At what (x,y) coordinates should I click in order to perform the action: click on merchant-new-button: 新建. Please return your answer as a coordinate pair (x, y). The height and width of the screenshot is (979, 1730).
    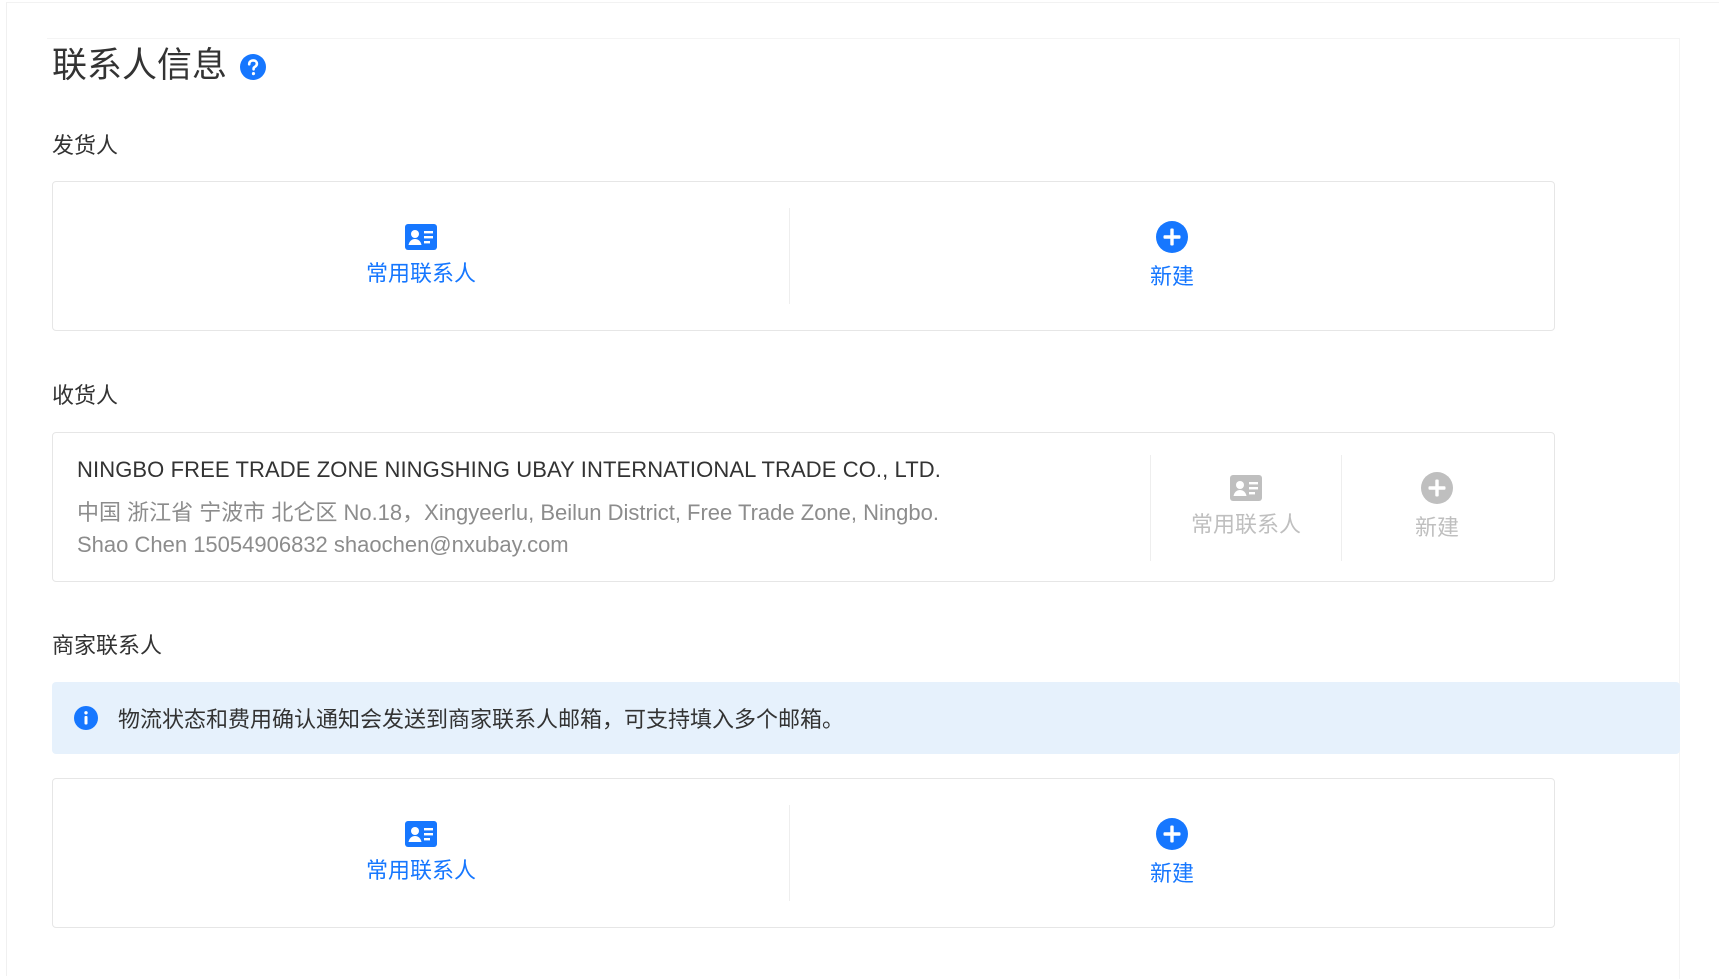
    Looking at the image, I should click on (1172, 853).